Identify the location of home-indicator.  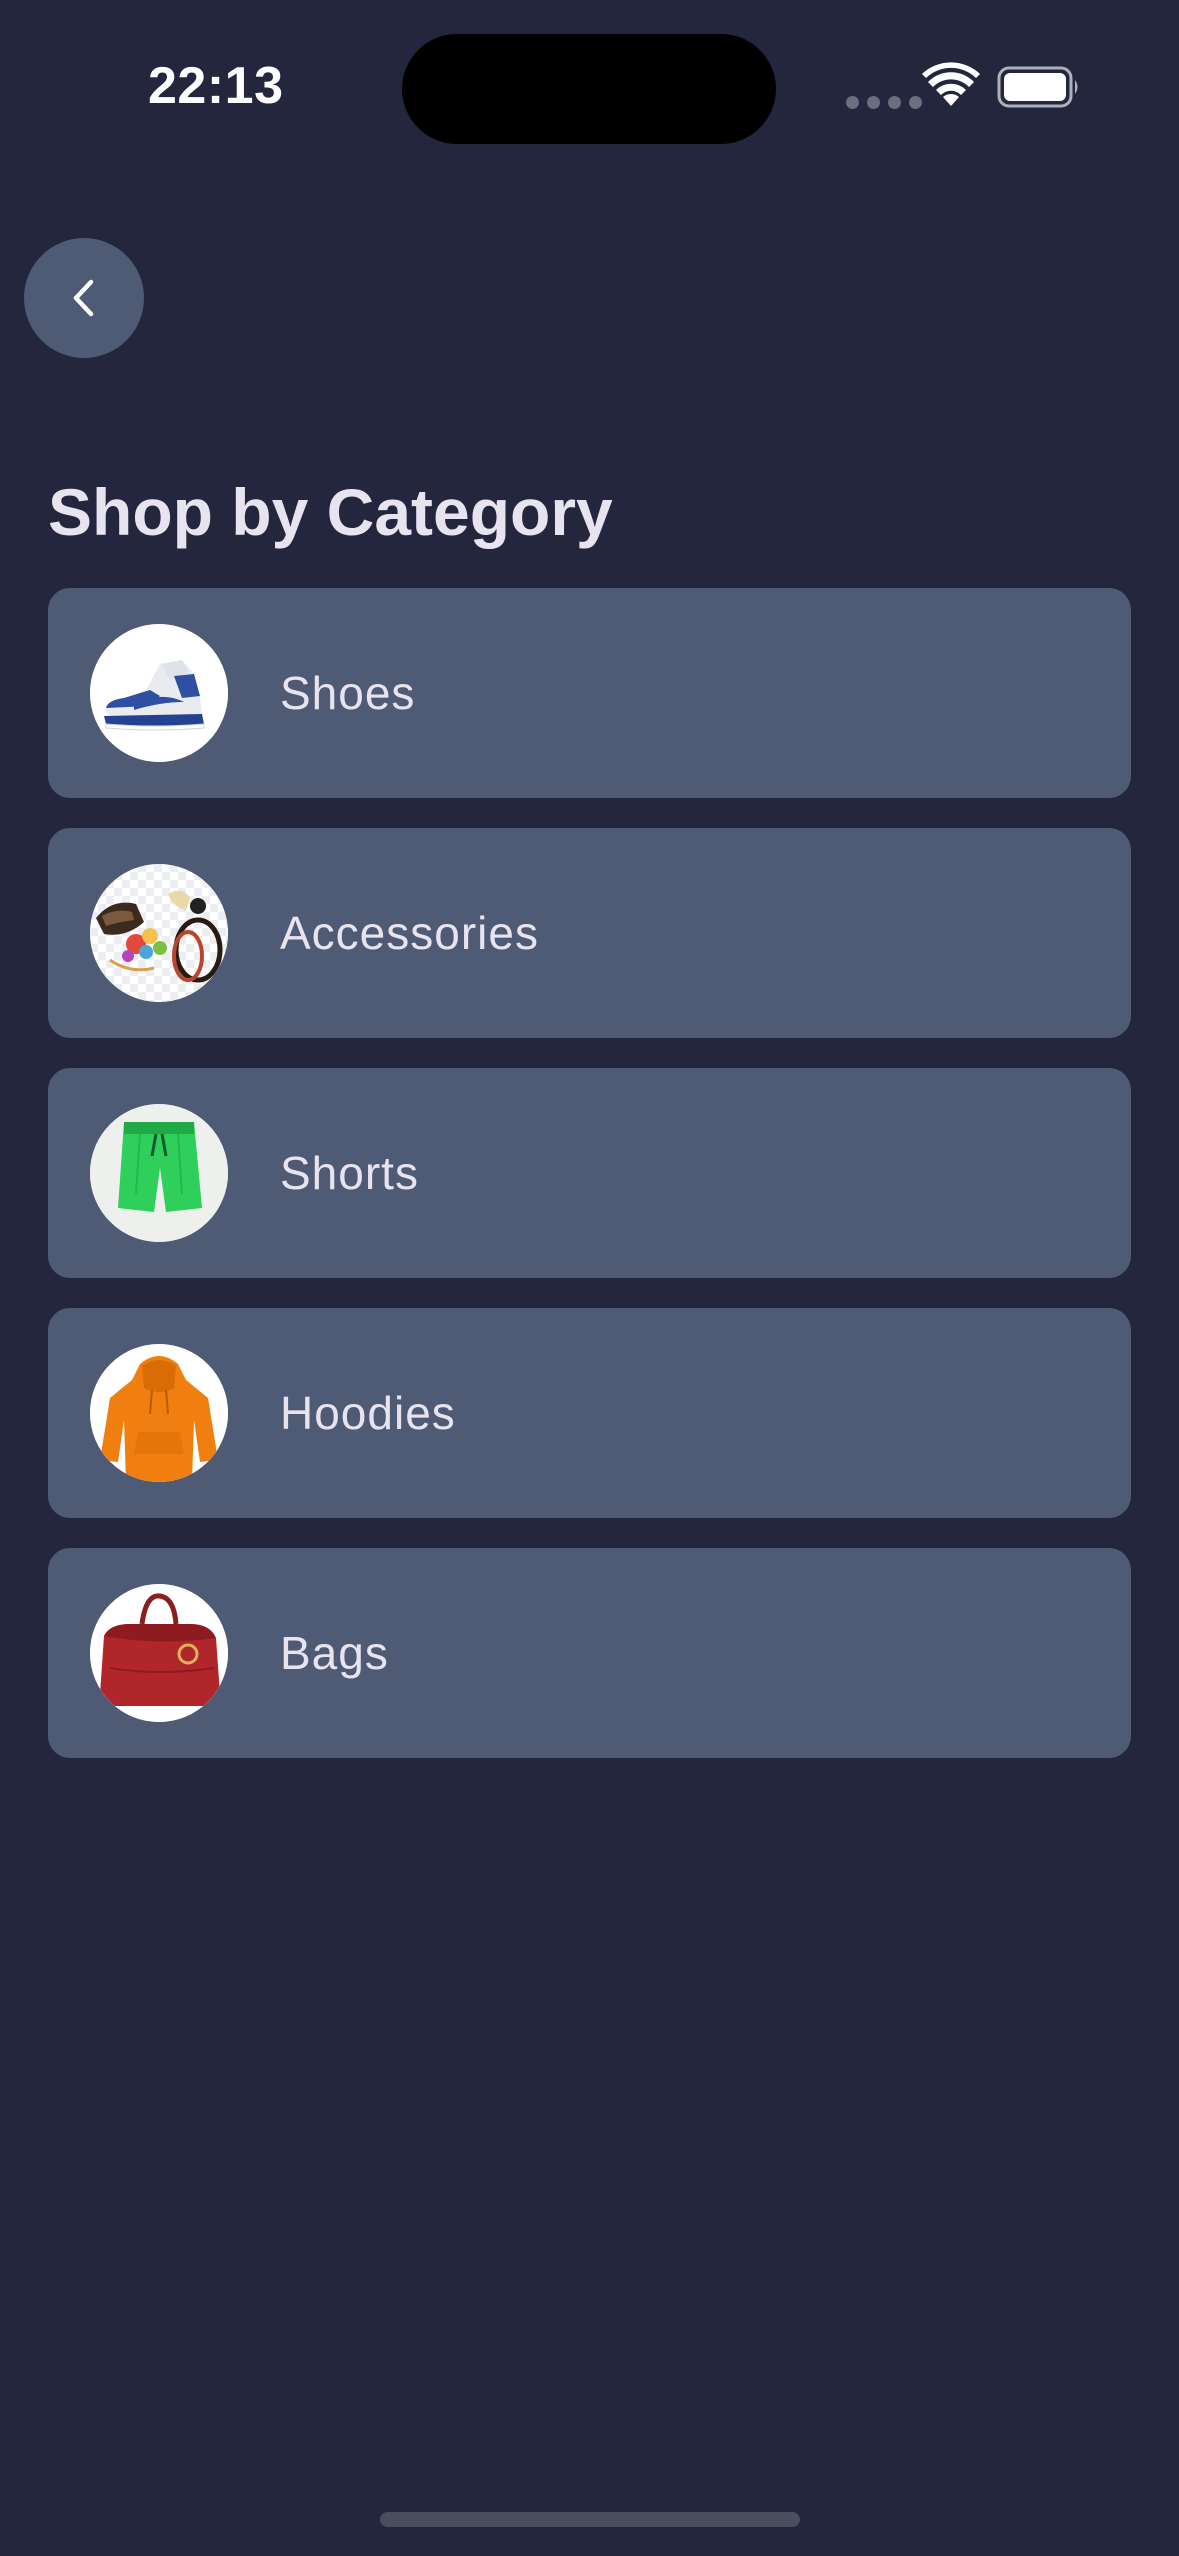
(590, 2519).